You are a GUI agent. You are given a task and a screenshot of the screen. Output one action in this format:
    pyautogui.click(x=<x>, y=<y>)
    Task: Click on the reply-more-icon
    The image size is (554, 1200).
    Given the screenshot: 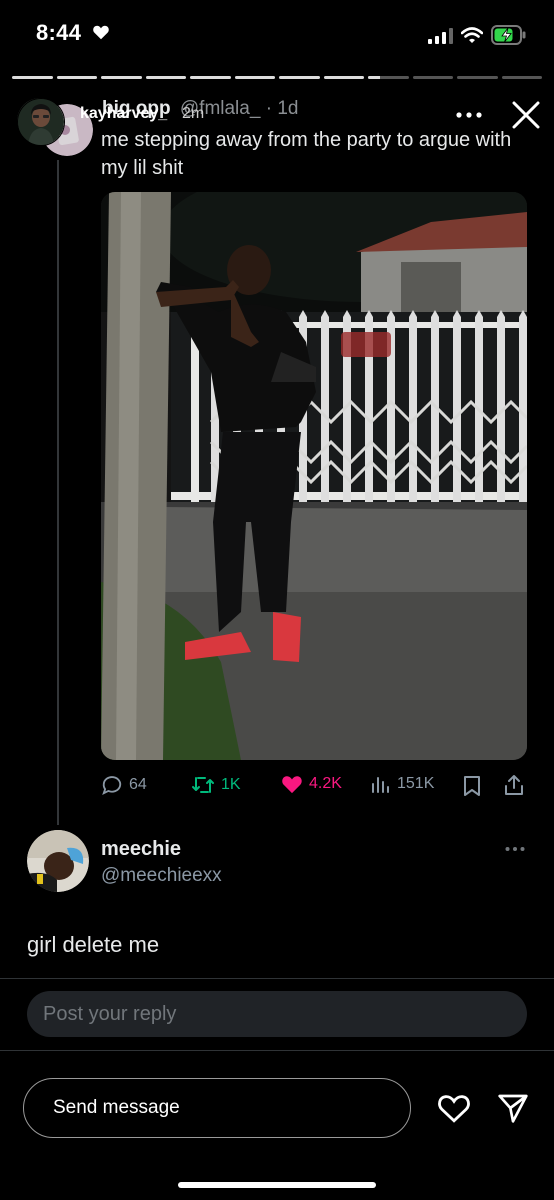 What is the action you would take?
    pyautogui.click(x=515, y=849)
    